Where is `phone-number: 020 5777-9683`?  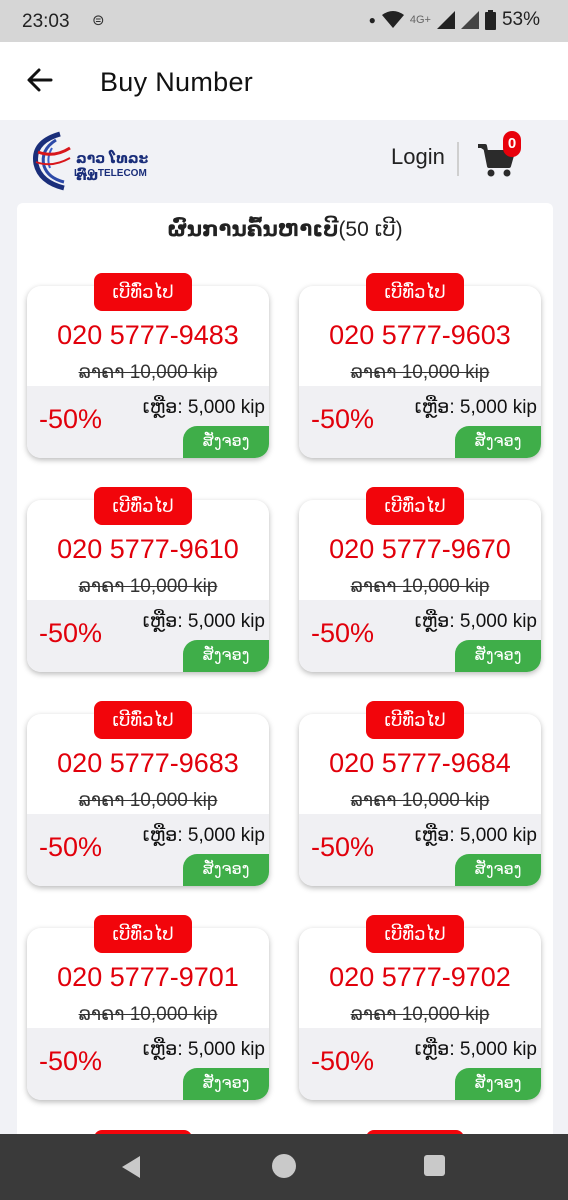
phone-number: 020 5777-9683 is located at coordinates (148, 763).